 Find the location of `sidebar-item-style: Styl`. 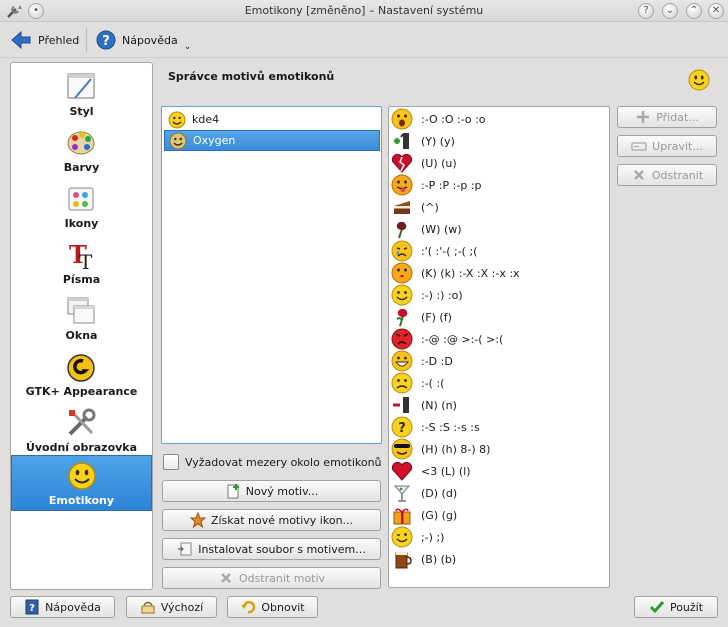

sidebar-item-style: Styl is located at coordinates (81, 95).